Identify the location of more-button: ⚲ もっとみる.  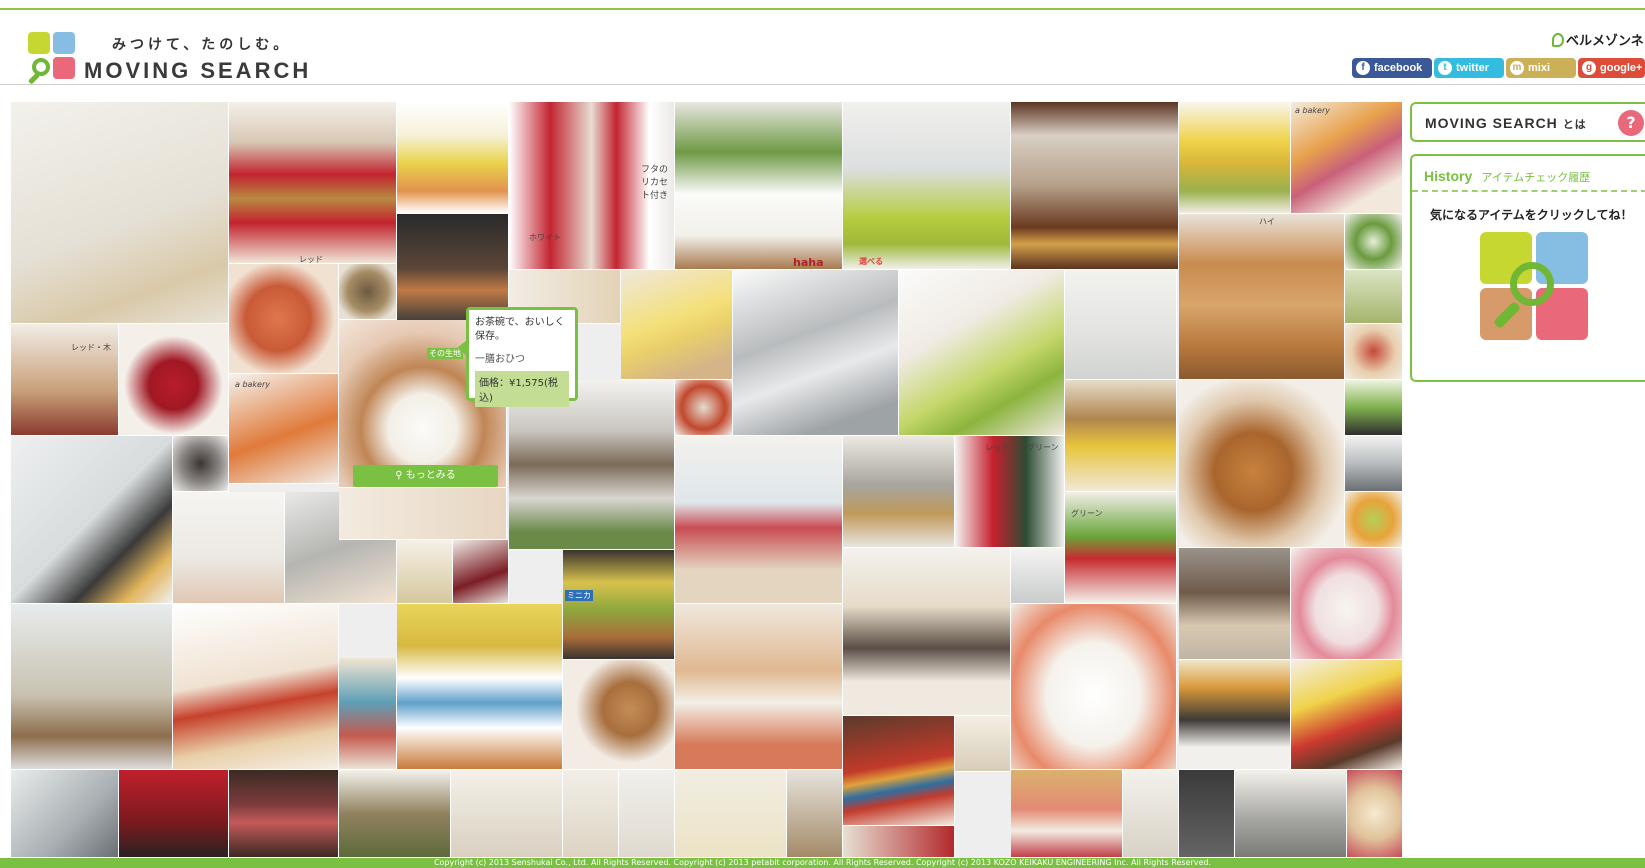
(425, 476).